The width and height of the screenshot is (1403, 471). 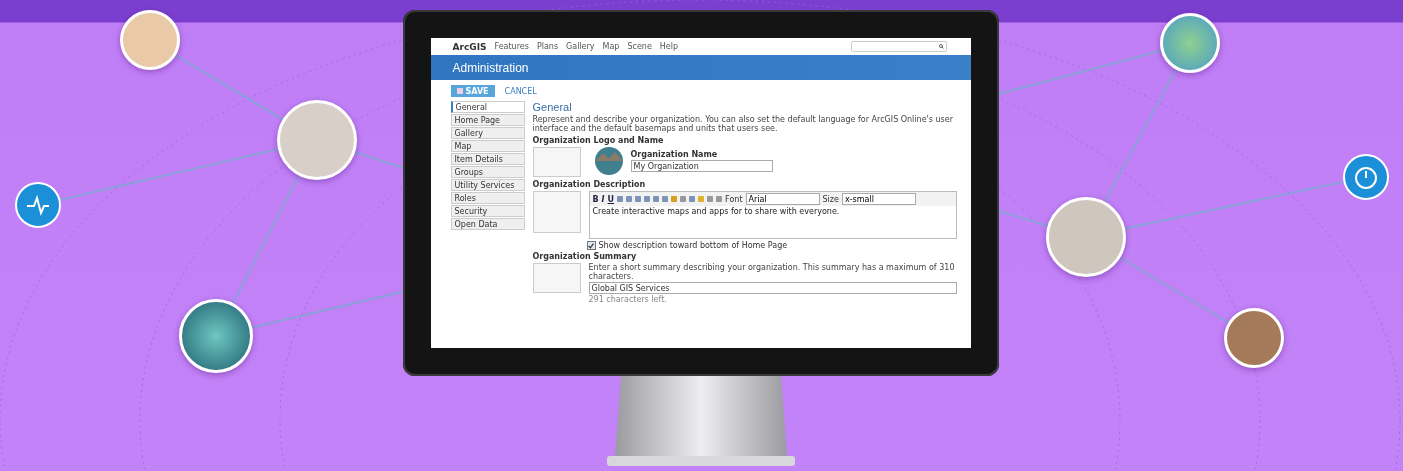 What do you see at coordinates (743, 124) in the screenshot?
I see `intro-text: Represent and describe your organization. You can also set the default language for ArcGIS Online's user interface and the default basemaps and units that users see.` at bounding box center [743, 124].